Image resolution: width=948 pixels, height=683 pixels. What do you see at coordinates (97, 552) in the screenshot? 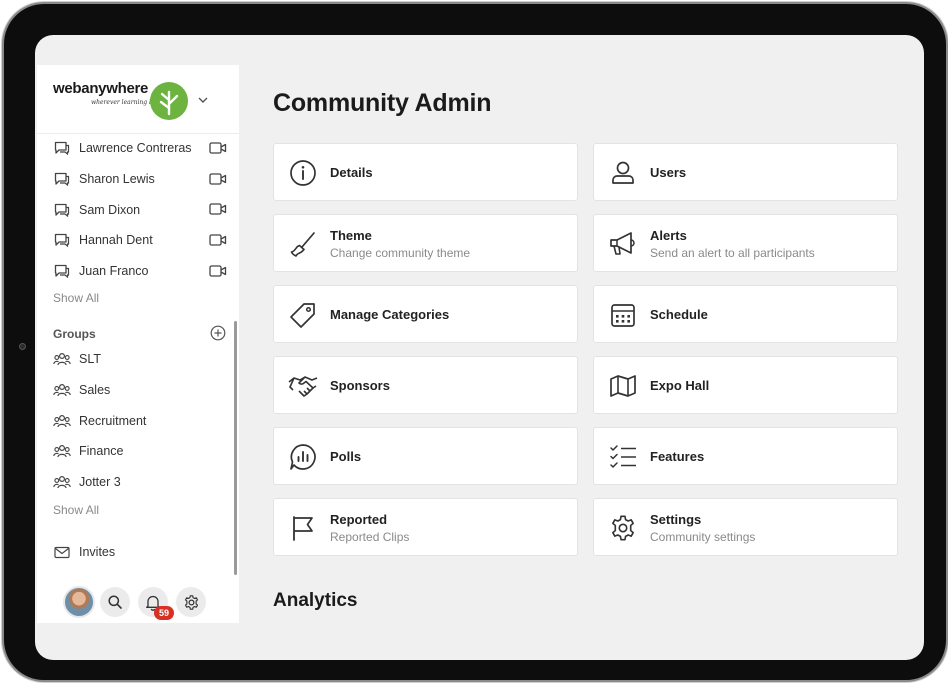
I see `invites-label: Invites` at bounding box center [97, 552].